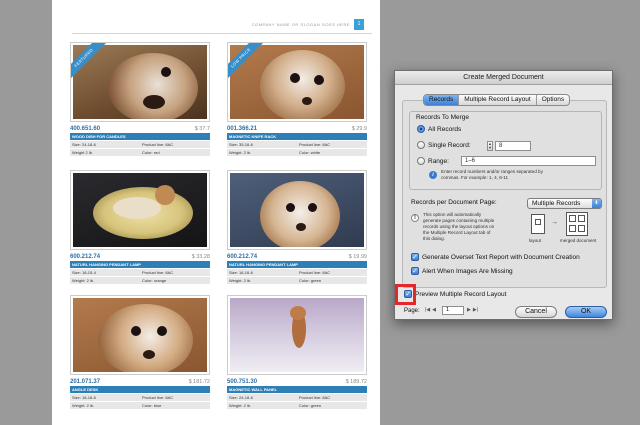  What do you see at coordinates (85, 129) in the screenshot?
I see `product-sku: 400.651.60` at bounding box center [85, 129].